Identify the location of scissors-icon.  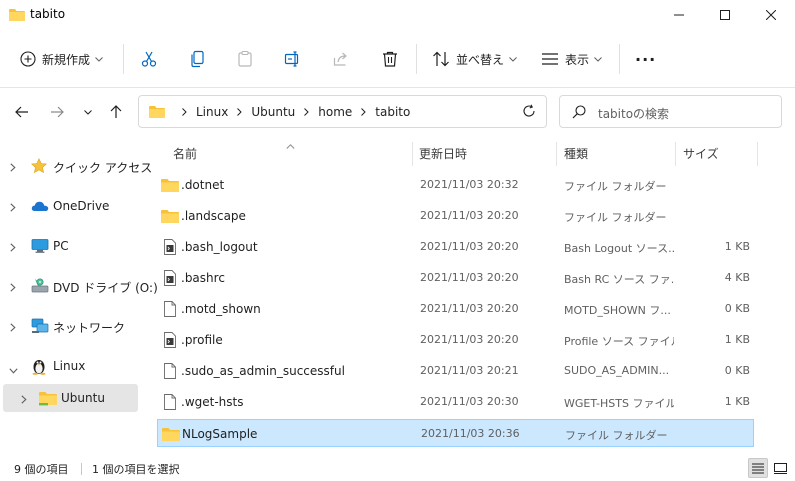
(149, 59).